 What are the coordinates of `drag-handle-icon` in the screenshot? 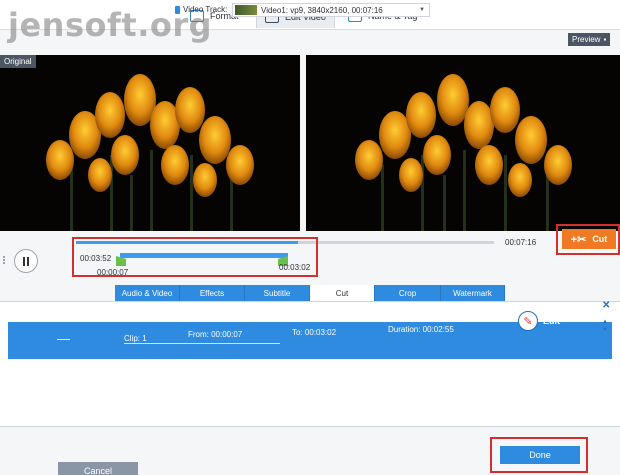 It's located at (5, 261).